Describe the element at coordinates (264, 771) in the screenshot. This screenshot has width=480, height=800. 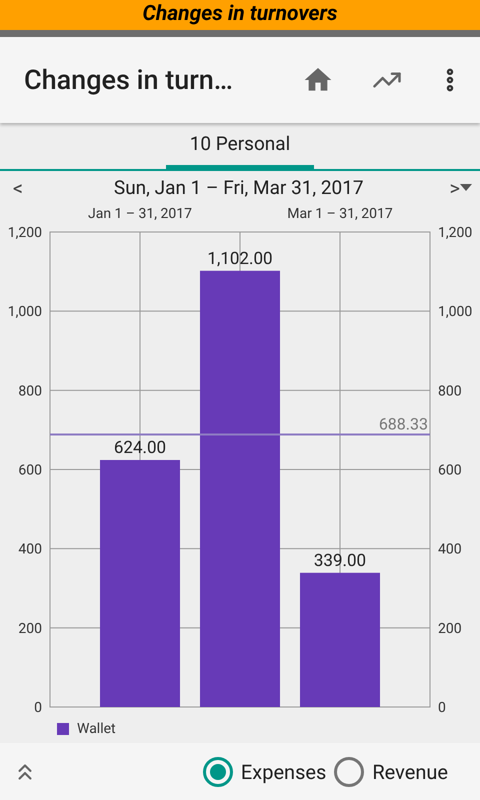
I see `radio-option: Expenses` at that location.